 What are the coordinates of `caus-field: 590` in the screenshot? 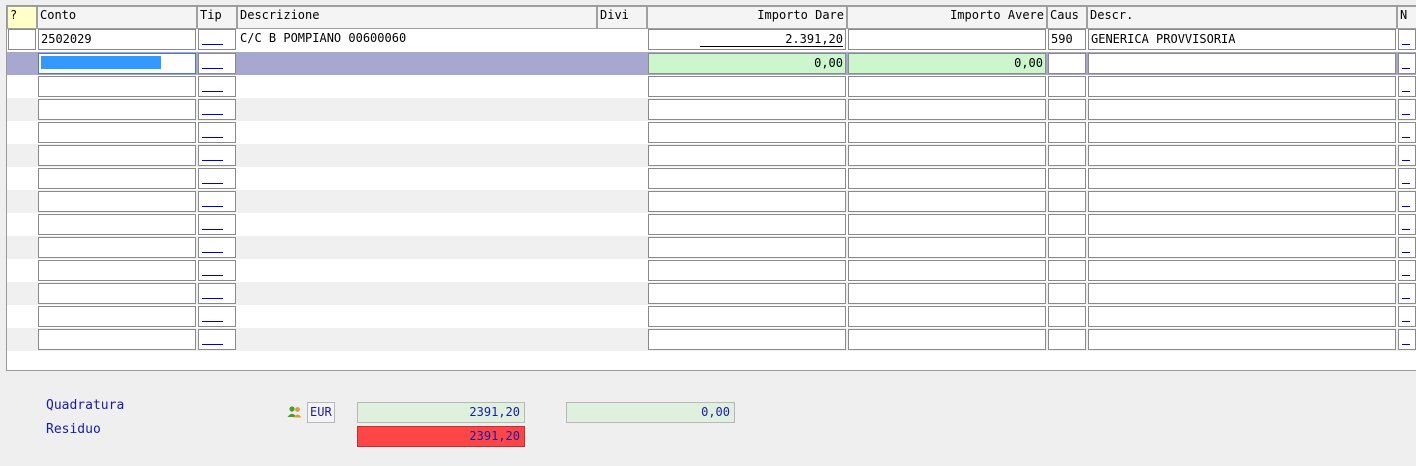 It's located at (1067, 39).